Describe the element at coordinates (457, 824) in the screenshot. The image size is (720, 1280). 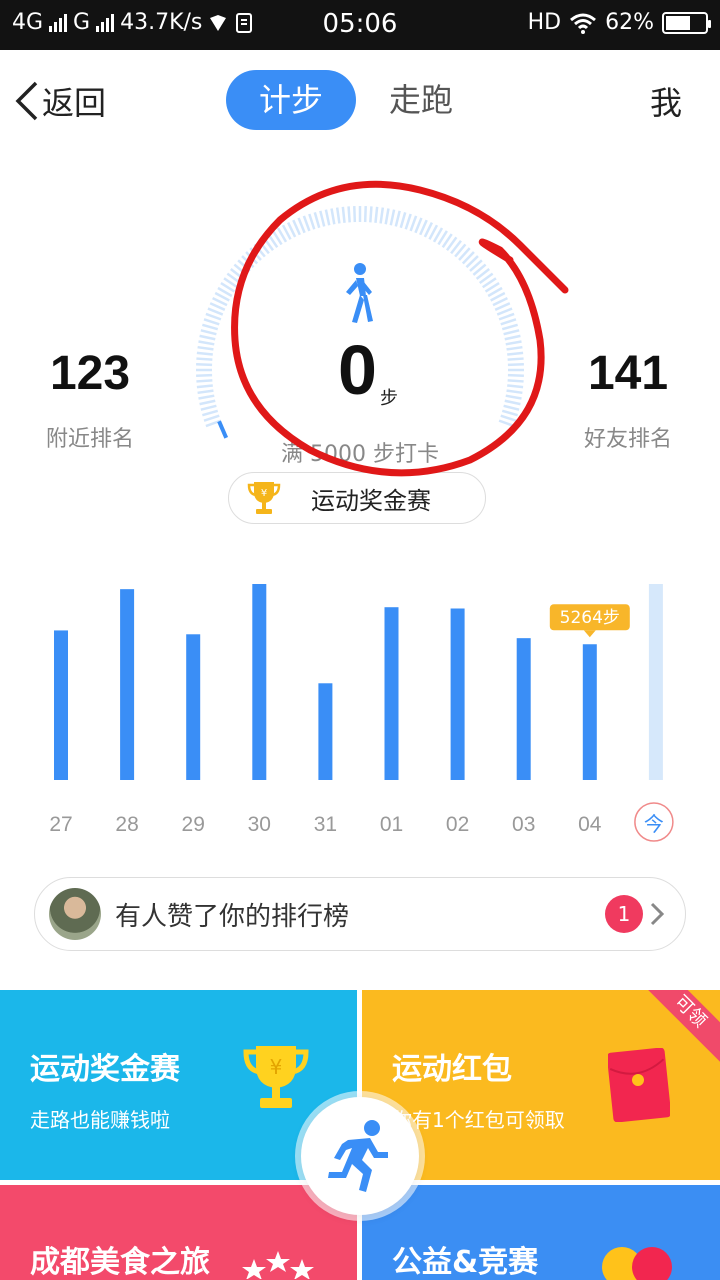
I see `chart-x-tick-label: 02` at that location.